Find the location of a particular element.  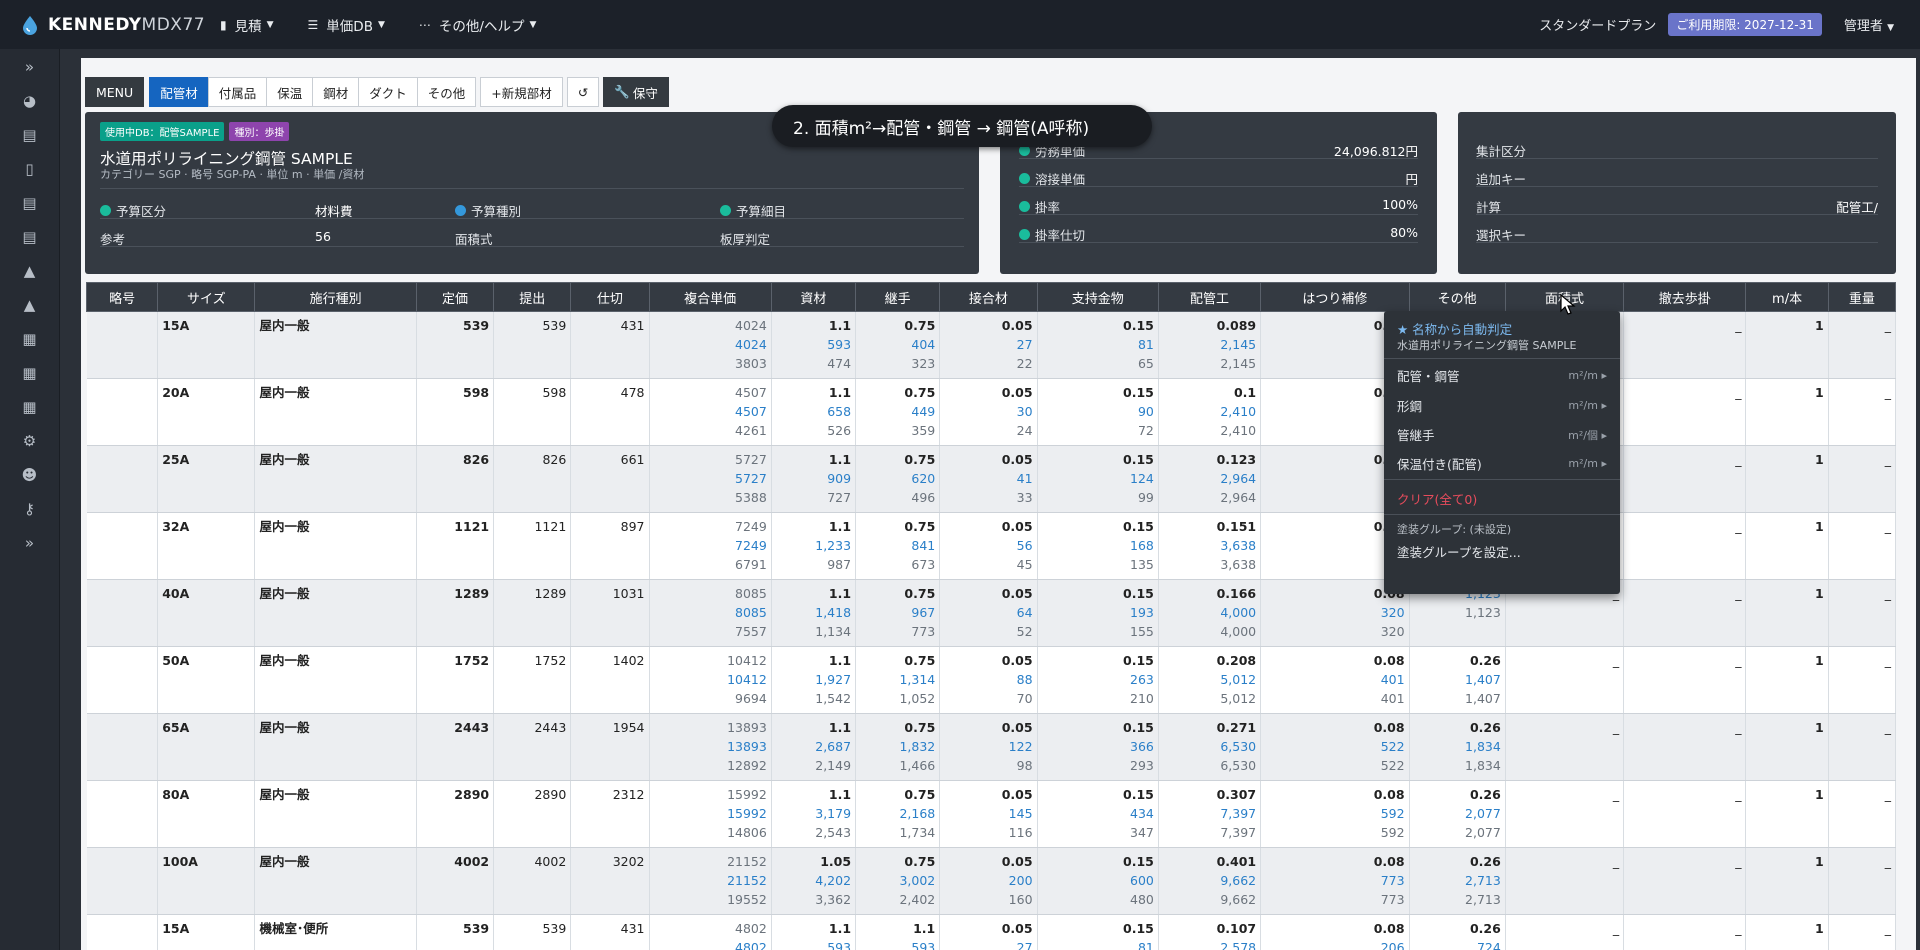

cell-other: 0.26 2,713 2,713 is located at coordinates (1457, 881).